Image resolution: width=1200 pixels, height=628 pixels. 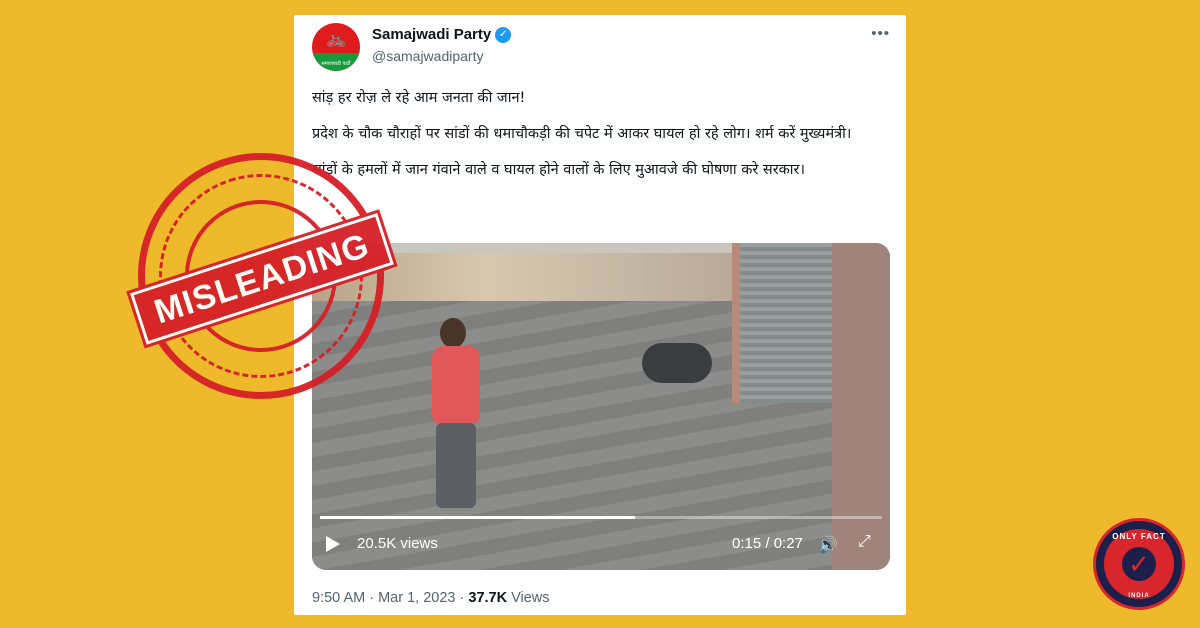 I want to click on bicycle-icon: 🚲, so click(x=336, y=39).